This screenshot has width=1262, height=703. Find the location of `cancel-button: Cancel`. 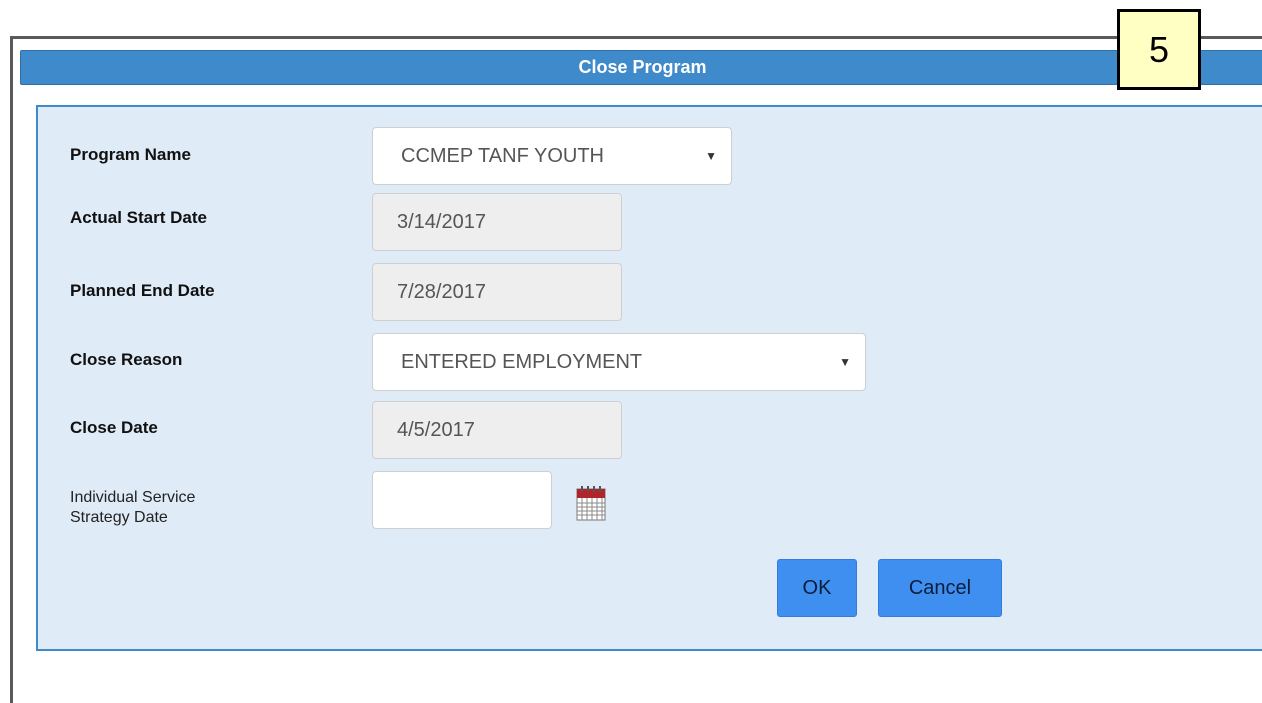

cancel-button: Cancel is located at coordinates (940, 588).